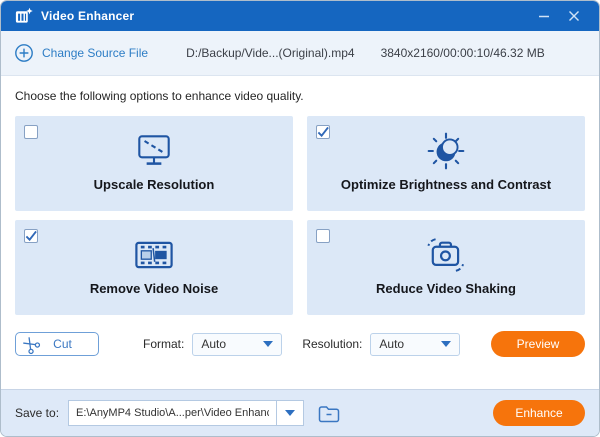 The height and width of the screenshot is (437, 600). I want to click on option-card-remove-noise: Remove Video Noise, so click(154, 267).